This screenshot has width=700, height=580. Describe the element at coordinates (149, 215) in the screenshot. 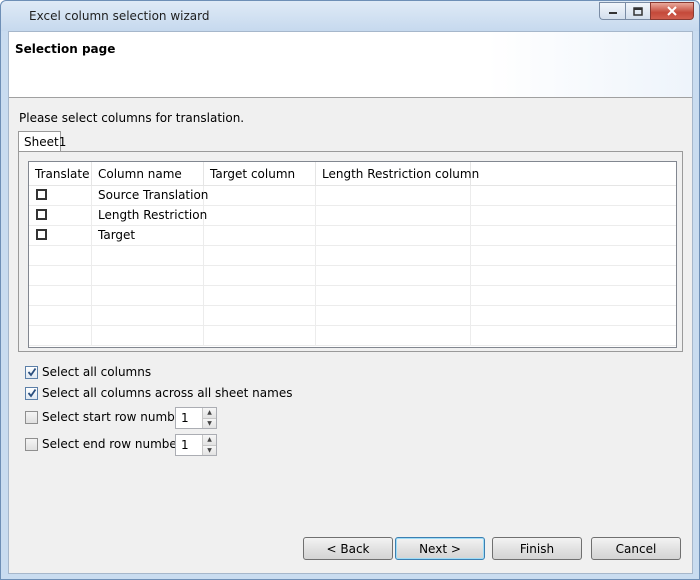

I see `column-name-cell: Length Restriction` at that location.